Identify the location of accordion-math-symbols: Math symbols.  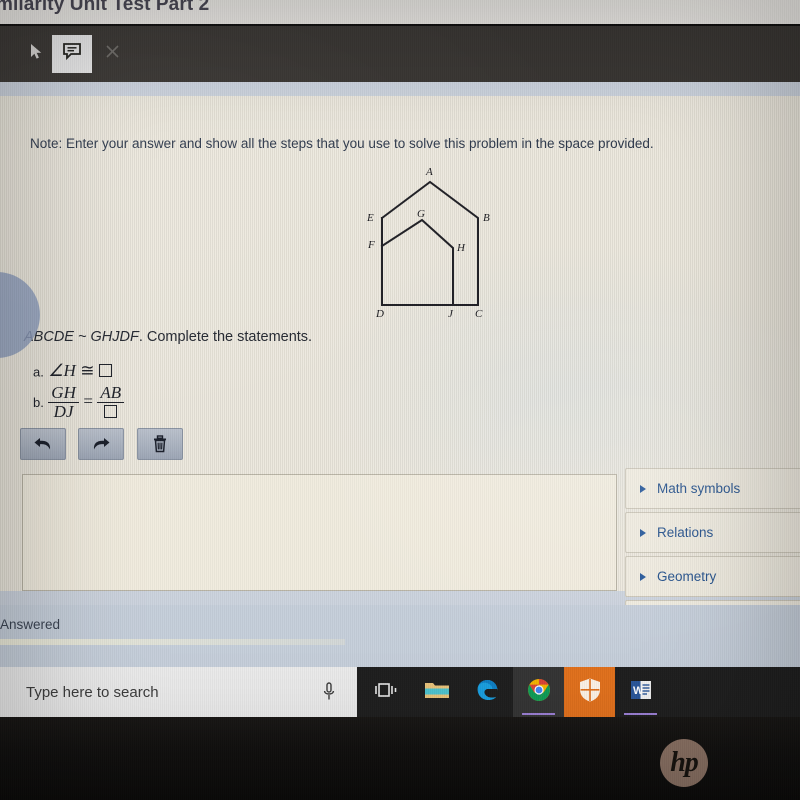
(712, 488).